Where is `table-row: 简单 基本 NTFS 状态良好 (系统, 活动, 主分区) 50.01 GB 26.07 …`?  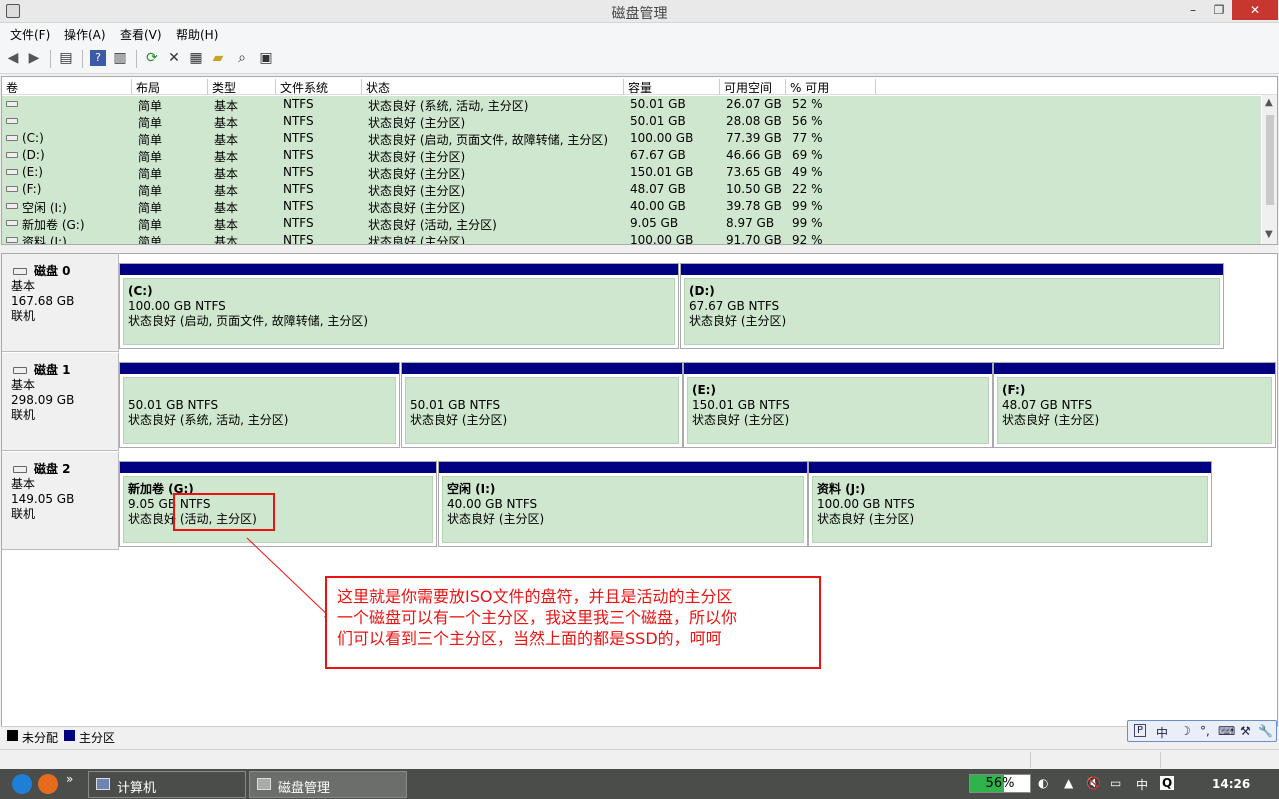 table-row: 简单 基本 NTFS 状态良好 (系统, 活动, 主分区) 50.01 GB 26.07 … is located at coordinates (631, 104).